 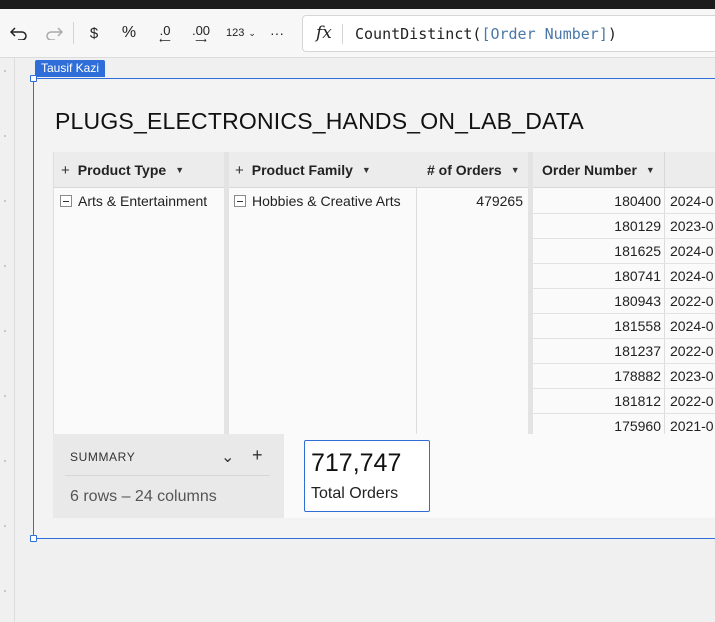 I want to click on formula-bar: fx CountDistinct([Order Number]), so click(x=508, y=33).